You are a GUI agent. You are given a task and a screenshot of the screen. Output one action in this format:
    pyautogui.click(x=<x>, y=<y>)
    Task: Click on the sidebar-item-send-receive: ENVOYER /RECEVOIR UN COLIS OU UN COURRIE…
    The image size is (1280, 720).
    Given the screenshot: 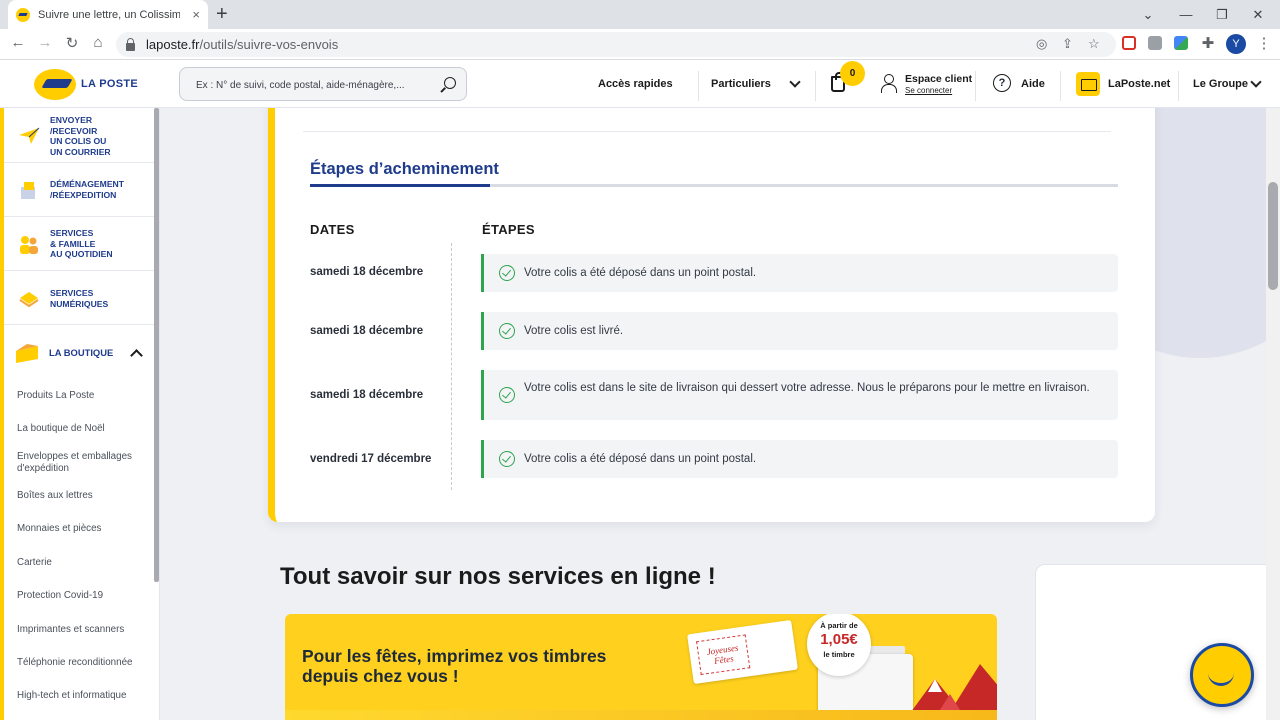 What is the action you would take?
    pyautogui.click(x=79, y=135)
    